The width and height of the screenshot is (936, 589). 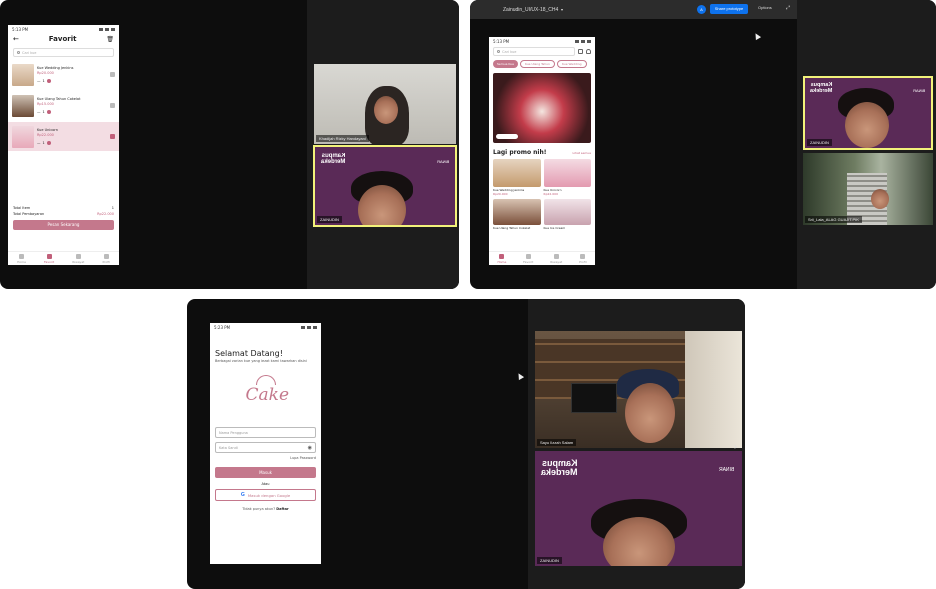 I want to click on product-name: Kue Ulang Tahun Cokelat, so click(x=512, y=228).